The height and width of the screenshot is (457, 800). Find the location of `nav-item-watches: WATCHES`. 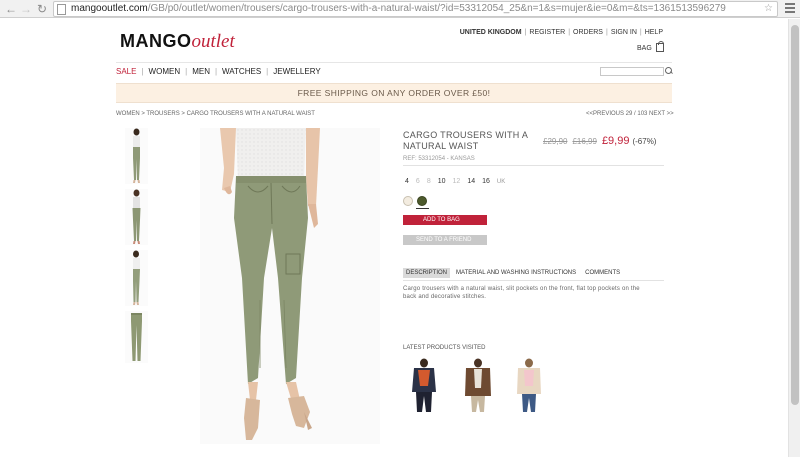

nav-item-watches: WATCHES is located at coordinates (241, 71).